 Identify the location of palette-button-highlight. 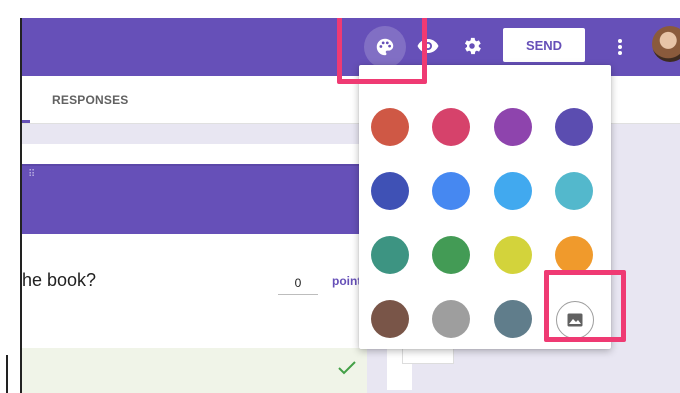
(382, 51).